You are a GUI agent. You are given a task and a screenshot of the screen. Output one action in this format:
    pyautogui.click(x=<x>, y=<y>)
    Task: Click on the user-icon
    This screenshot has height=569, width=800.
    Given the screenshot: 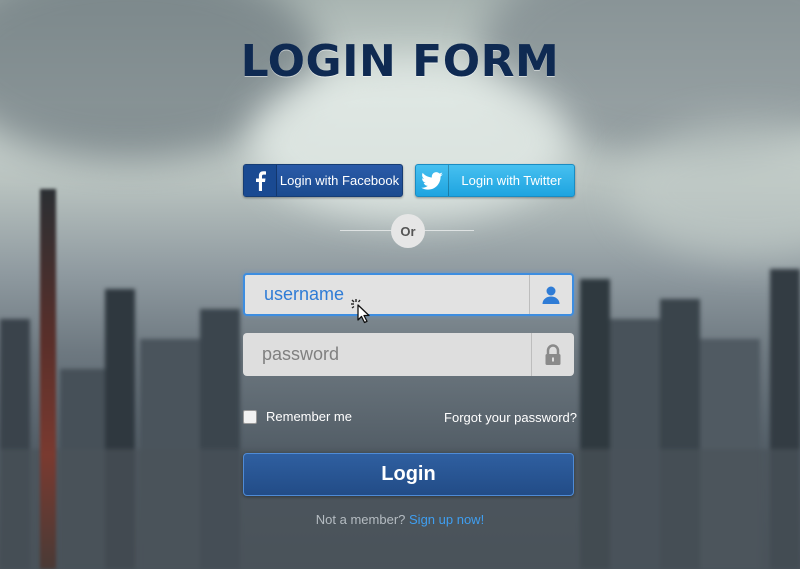 What is the action you would take?
    pyautogui.click(x=550, y=294)
    